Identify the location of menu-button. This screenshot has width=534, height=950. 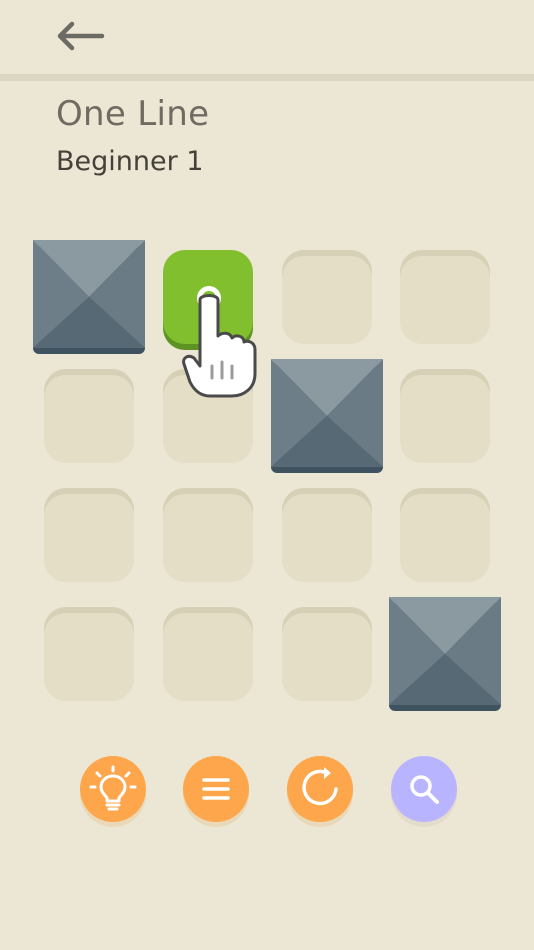
(216, 789).